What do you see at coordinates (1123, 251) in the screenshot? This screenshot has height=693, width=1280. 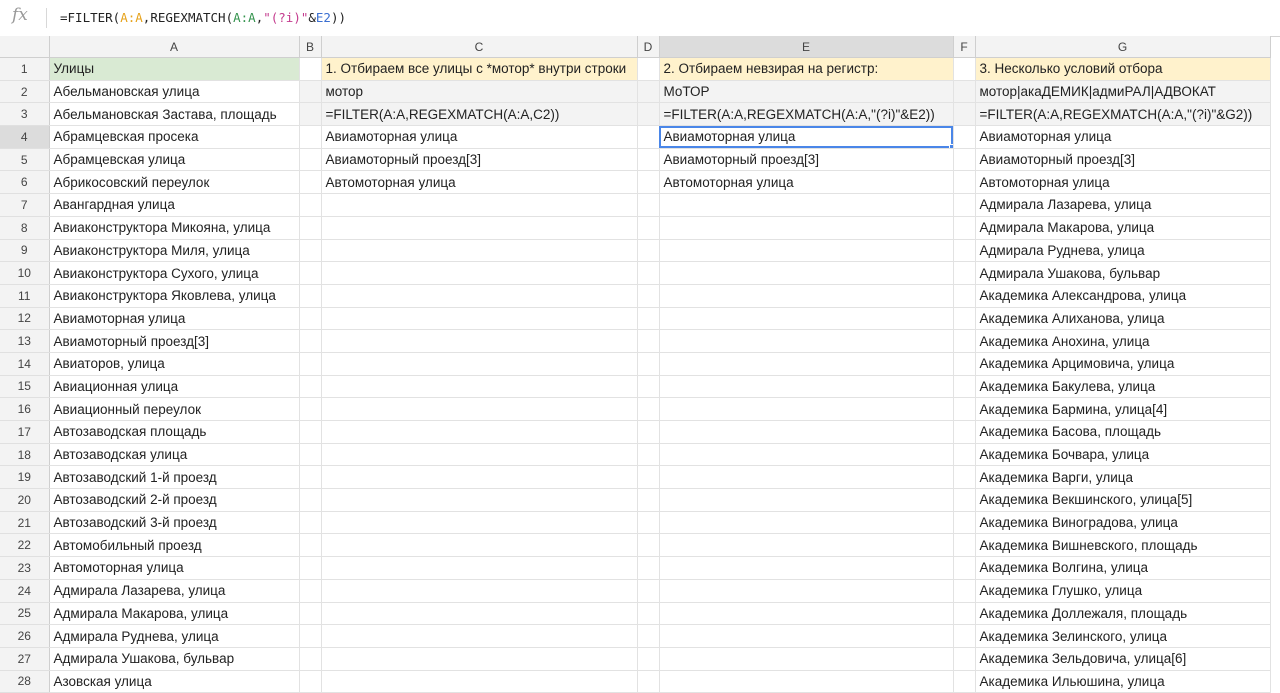 I see `cell-g: Адмирала Руднева, улица` at bounding box center [1123, 251].